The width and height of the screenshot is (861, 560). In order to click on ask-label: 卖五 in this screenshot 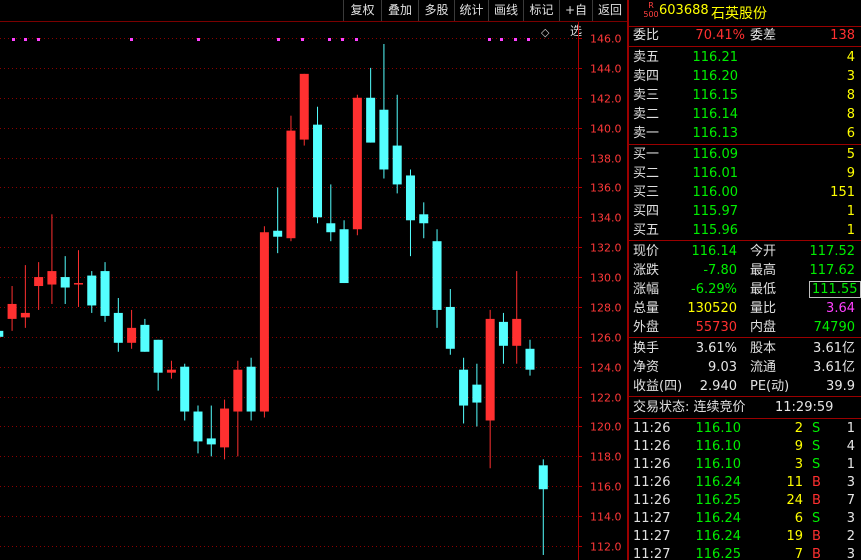, I will do `click(646, 57)`.